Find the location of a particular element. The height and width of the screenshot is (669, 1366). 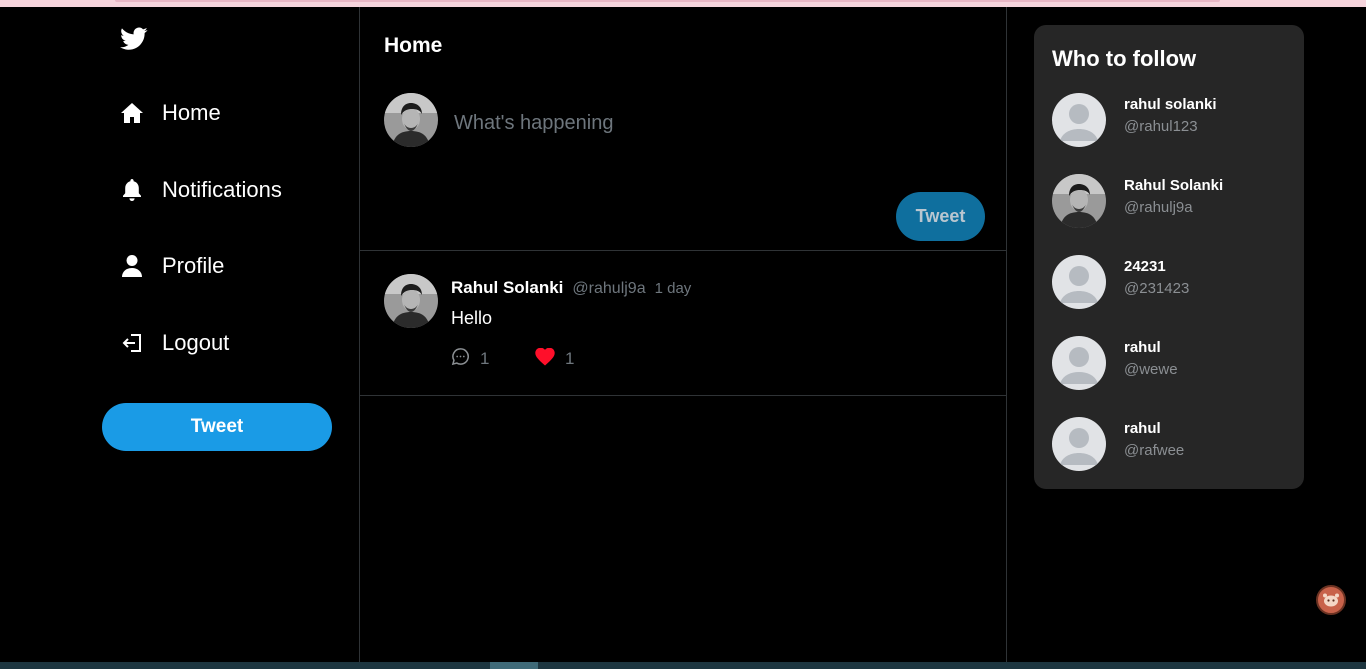

follow-name: 24231 is located at coordinates (1145, 266).